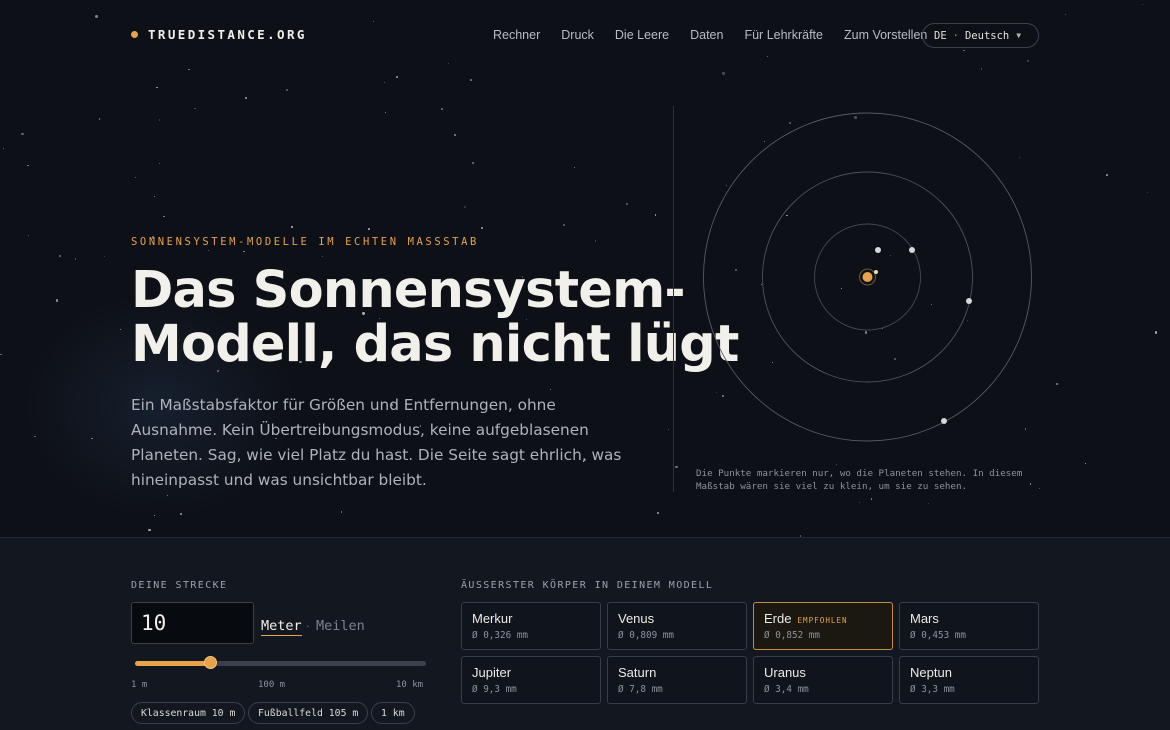 This screenshot has height=730, width=1170. What do you see at coordinates (531, 626) in the screenshot?
I see `planet-card-merkur: Merkur Ø 0,326 mm` at bounding box center [531, 626].